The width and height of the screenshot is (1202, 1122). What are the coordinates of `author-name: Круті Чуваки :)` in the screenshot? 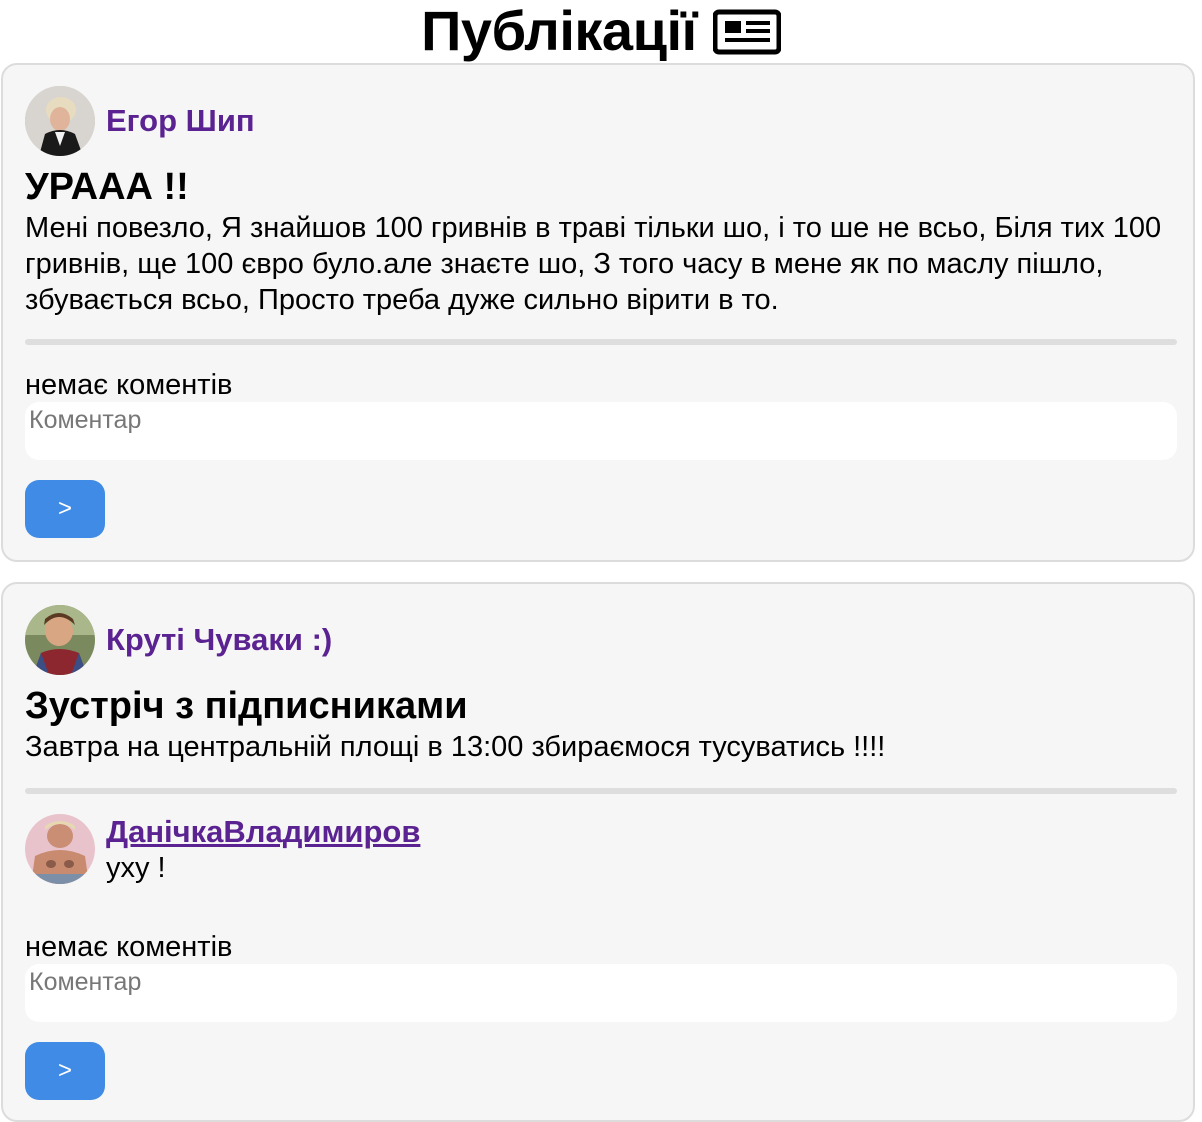 It's located at (219, 640).